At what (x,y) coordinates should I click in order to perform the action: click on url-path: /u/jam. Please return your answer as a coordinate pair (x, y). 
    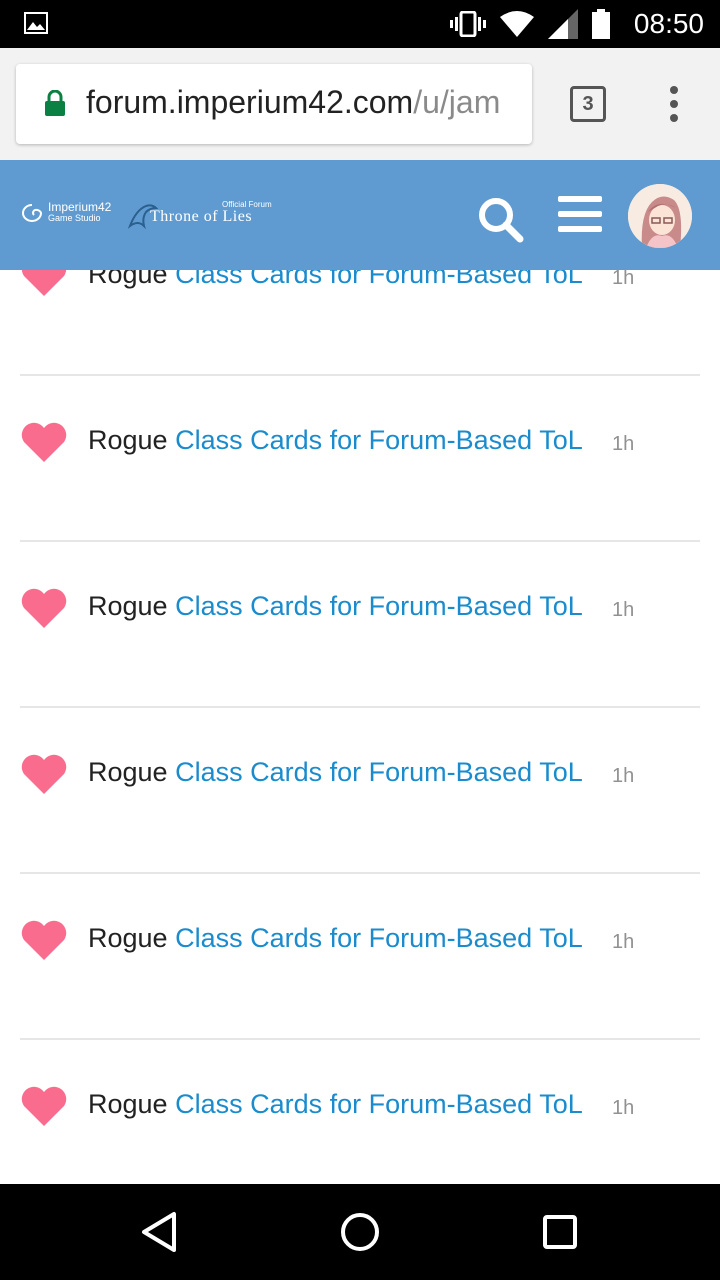
    Looking at the image, I should click on (457, 102).